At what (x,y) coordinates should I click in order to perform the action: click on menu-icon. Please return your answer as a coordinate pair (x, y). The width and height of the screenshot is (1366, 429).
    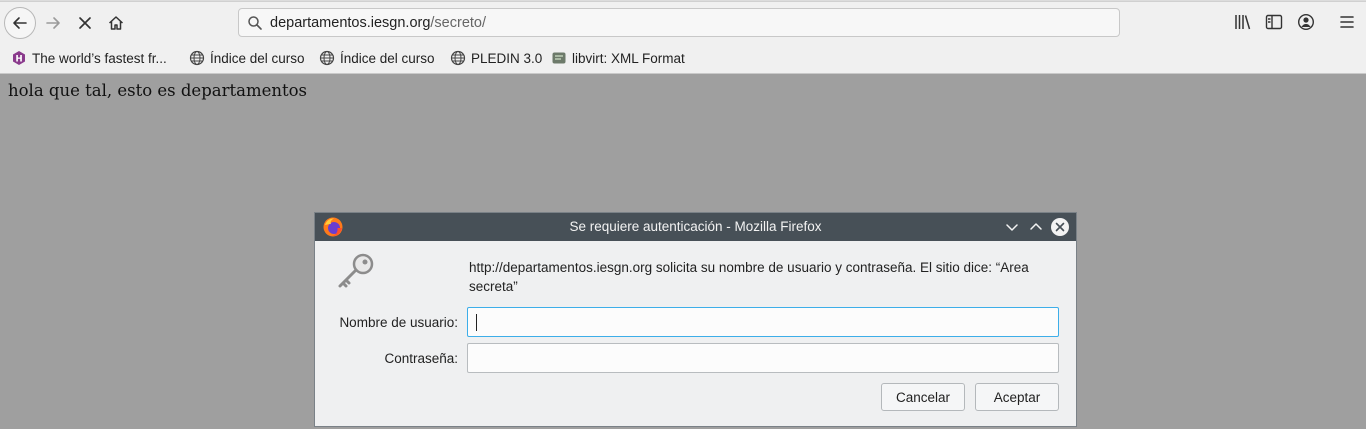
    Looking at the image, I should click on (1347, 22).